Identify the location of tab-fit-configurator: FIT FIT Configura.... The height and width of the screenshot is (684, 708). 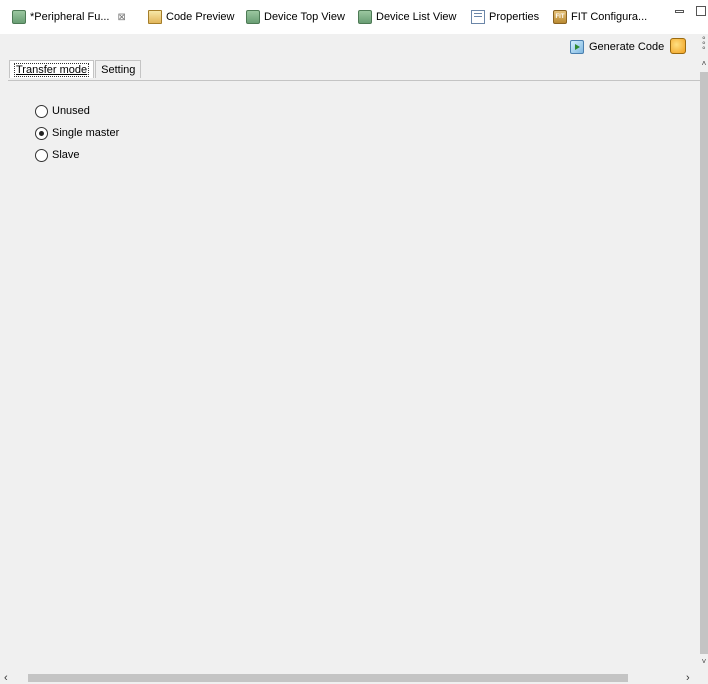
(600, 17).